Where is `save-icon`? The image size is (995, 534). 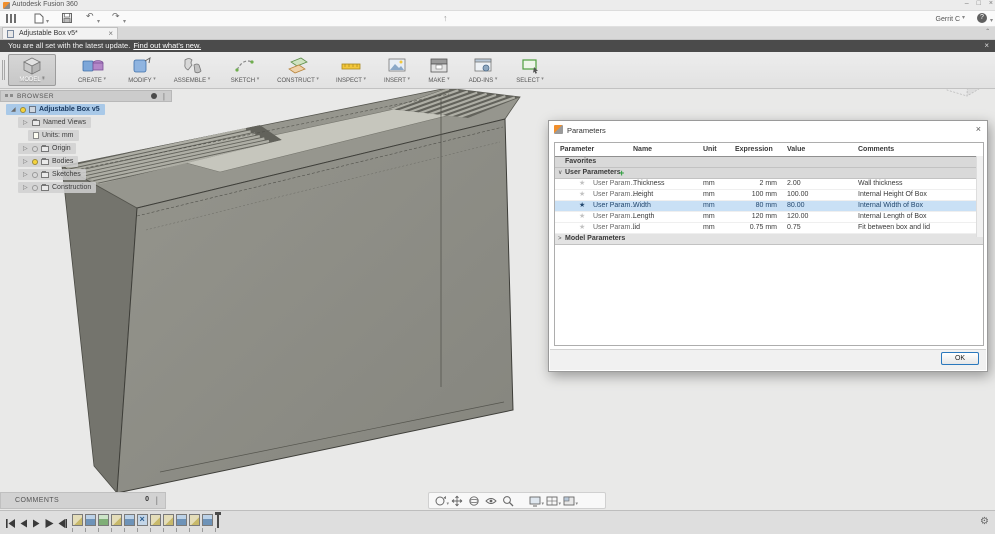 save-icon is located at coordinates (67, 19).